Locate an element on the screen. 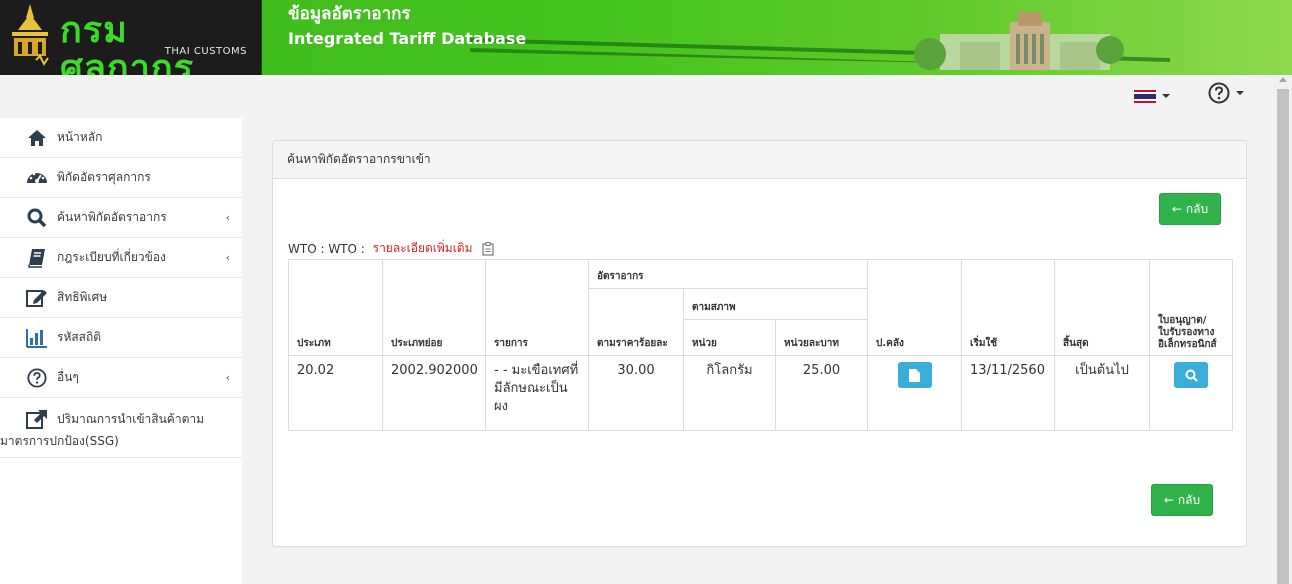  license-search-button is located at coordinates (1191, 375).